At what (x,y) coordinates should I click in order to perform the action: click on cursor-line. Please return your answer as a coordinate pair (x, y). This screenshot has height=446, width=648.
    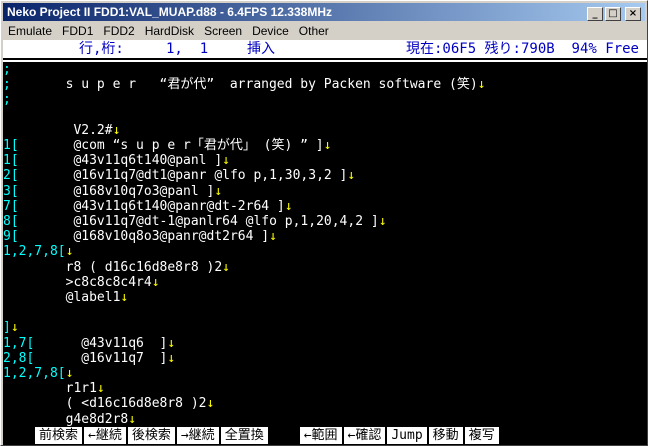
    Looking at the image, I should click on (325, 61).